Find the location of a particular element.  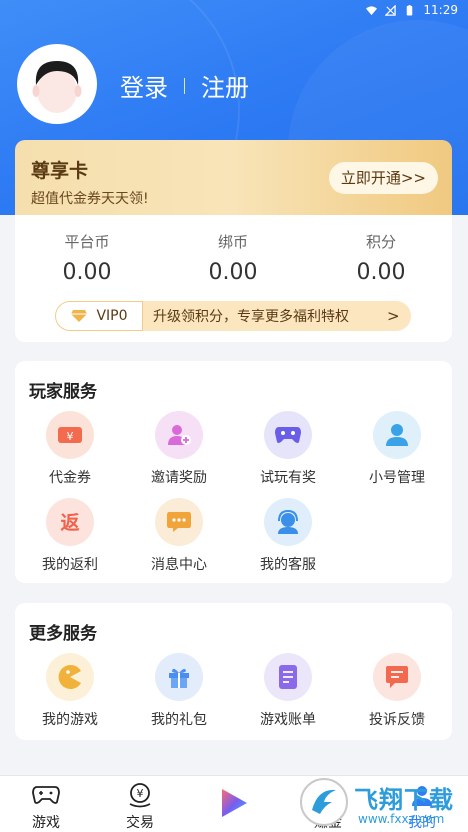

bound-coin-value: 0.00 is located at coordinates (233, 272).